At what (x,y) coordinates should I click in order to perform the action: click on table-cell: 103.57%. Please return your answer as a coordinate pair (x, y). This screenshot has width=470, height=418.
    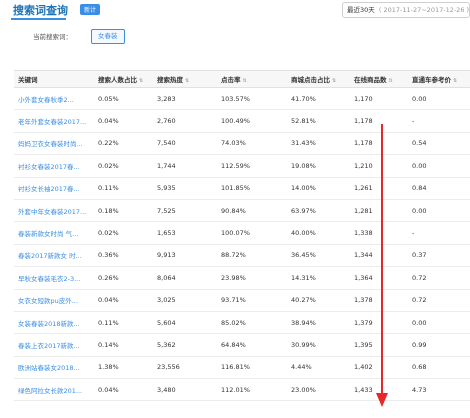
    Looking at the image, I should click on (235, 98).